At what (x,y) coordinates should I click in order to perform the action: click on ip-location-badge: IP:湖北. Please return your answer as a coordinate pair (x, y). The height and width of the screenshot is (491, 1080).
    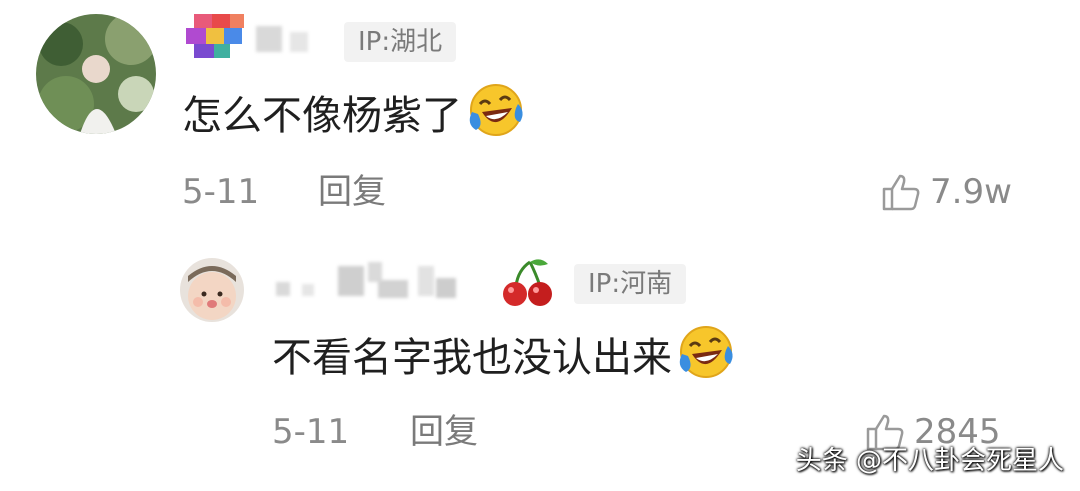
    Looking at the image, I should click on (400, 42).